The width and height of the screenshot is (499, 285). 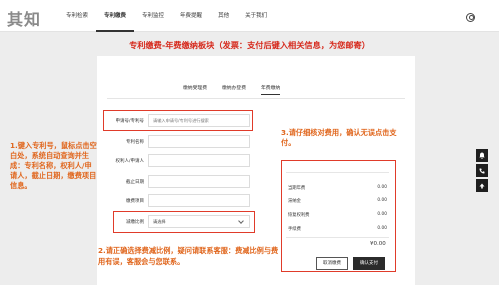 I want to click on phone-icon, so click(x=482, y=170).